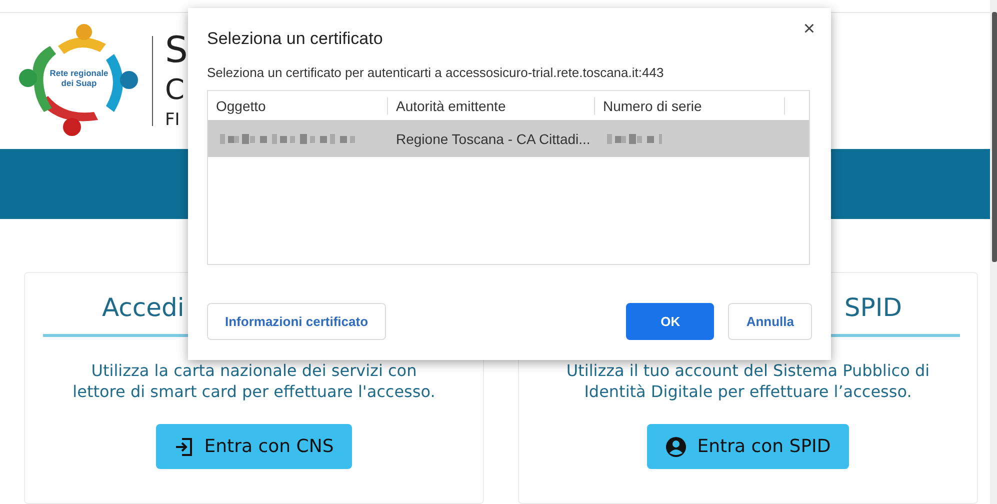 The height and width of the screenshot is (504, 997). Describe the element at coordinates (176, 50) in the screenshot. I see `site-title: S` at that location.